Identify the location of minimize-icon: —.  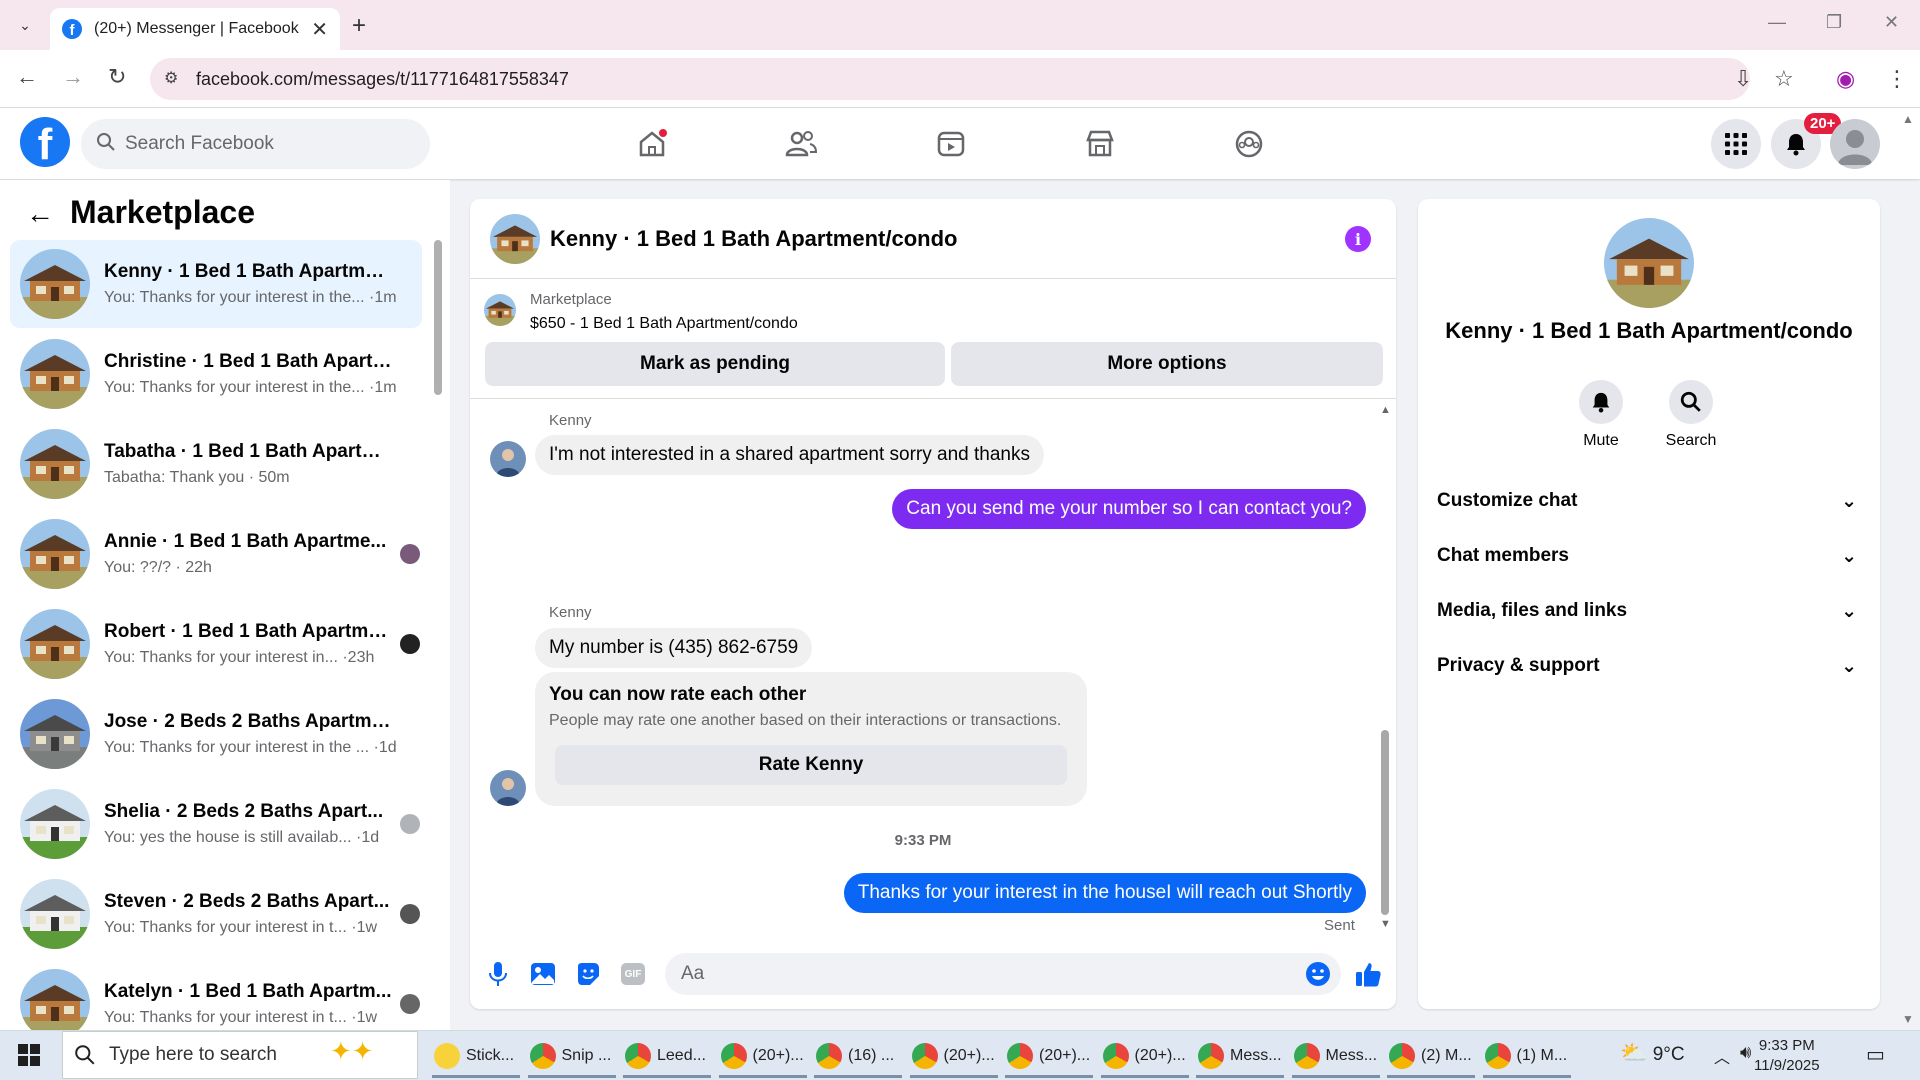
(1777, 22).